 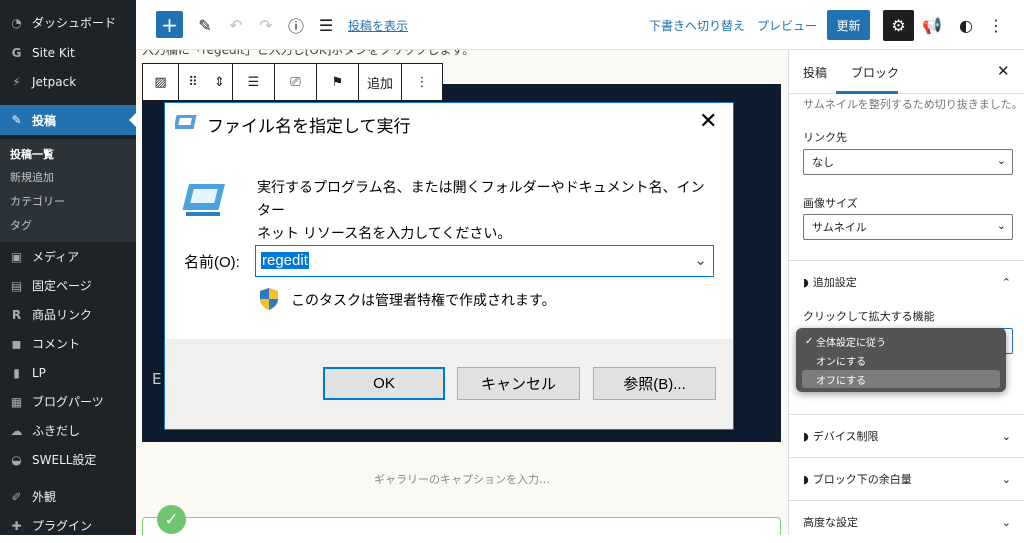 What do you see at coordinates (898, 25) in the screenshot?
I see `settings-gear-icon: ⚙` at bounding box center [898, 25].